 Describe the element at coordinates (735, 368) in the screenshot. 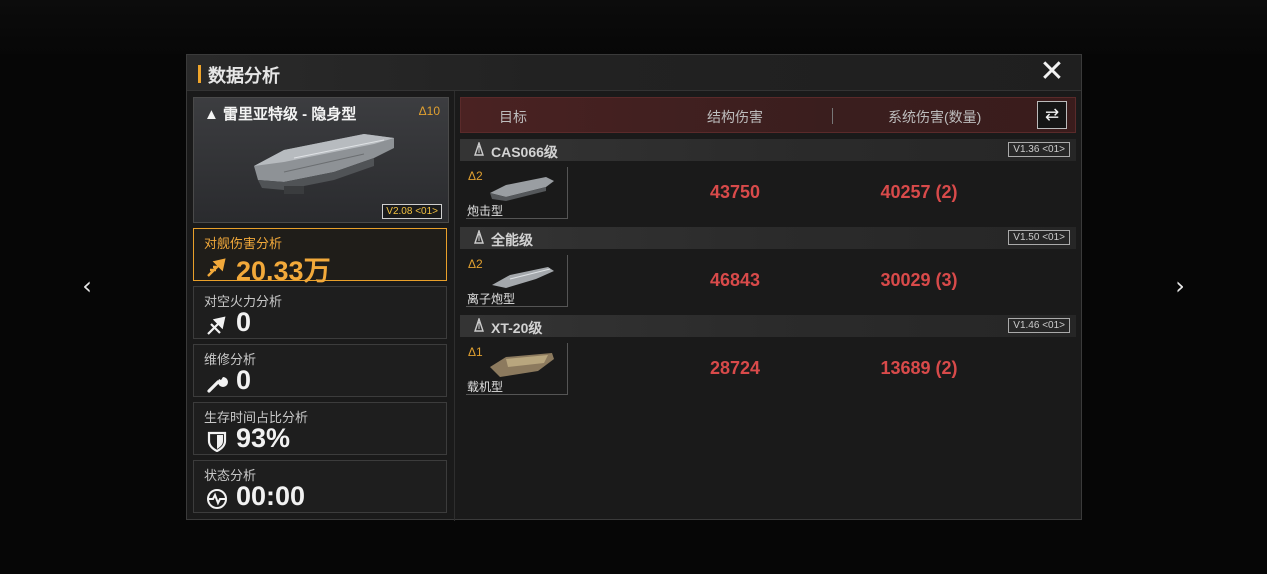

I see `structure-damage-value: 28724` at that location.